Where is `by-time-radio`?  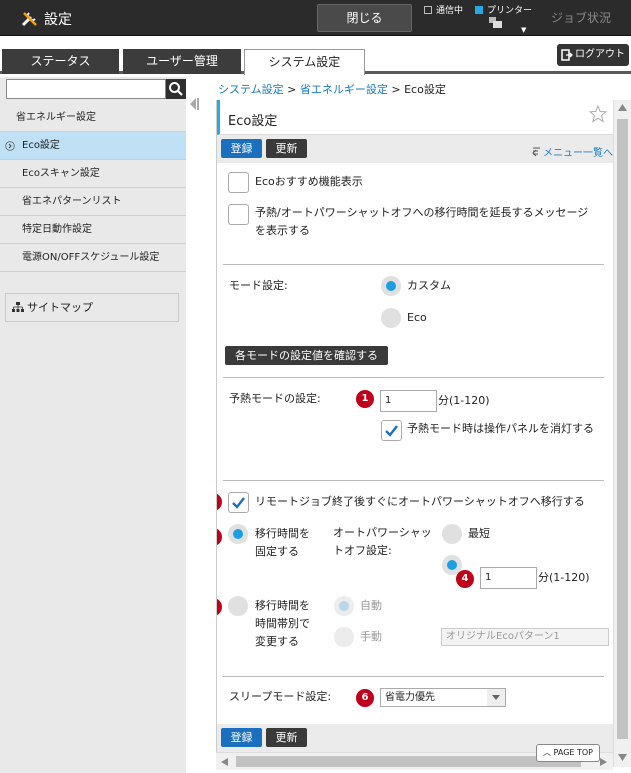
by-time-radio is located at coordinates (238, 606).